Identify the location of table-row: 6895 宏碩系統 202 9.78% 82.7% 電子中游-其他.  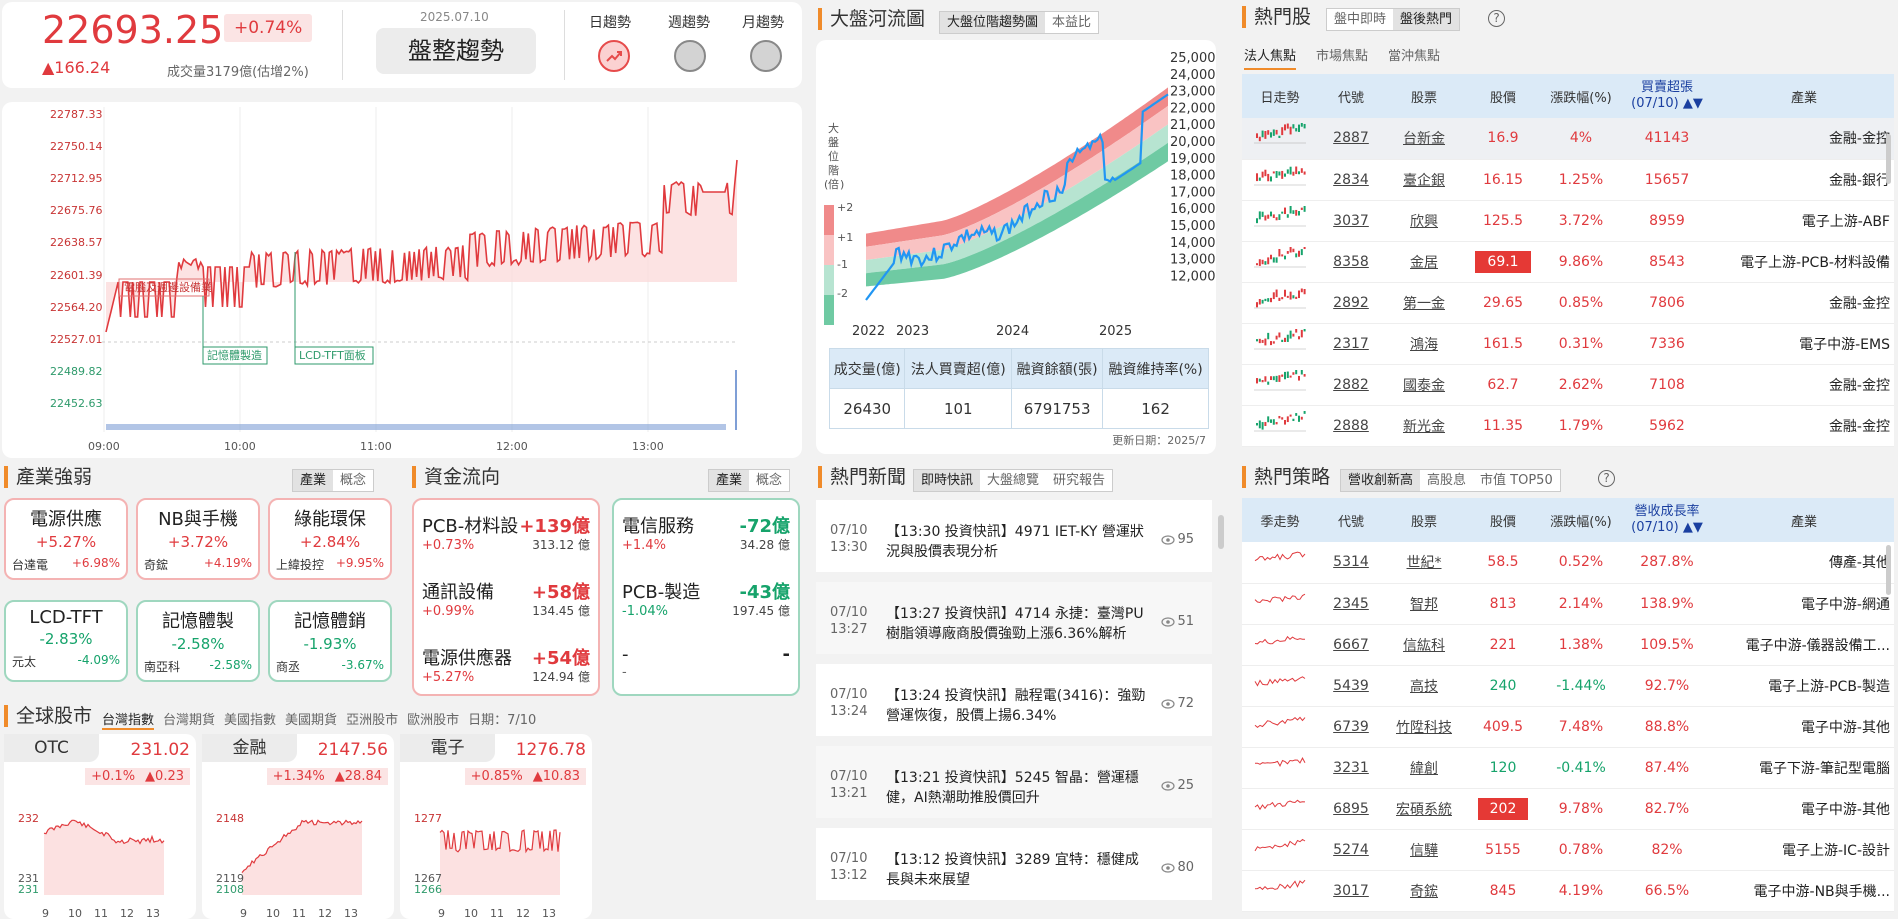
(1568, 809).